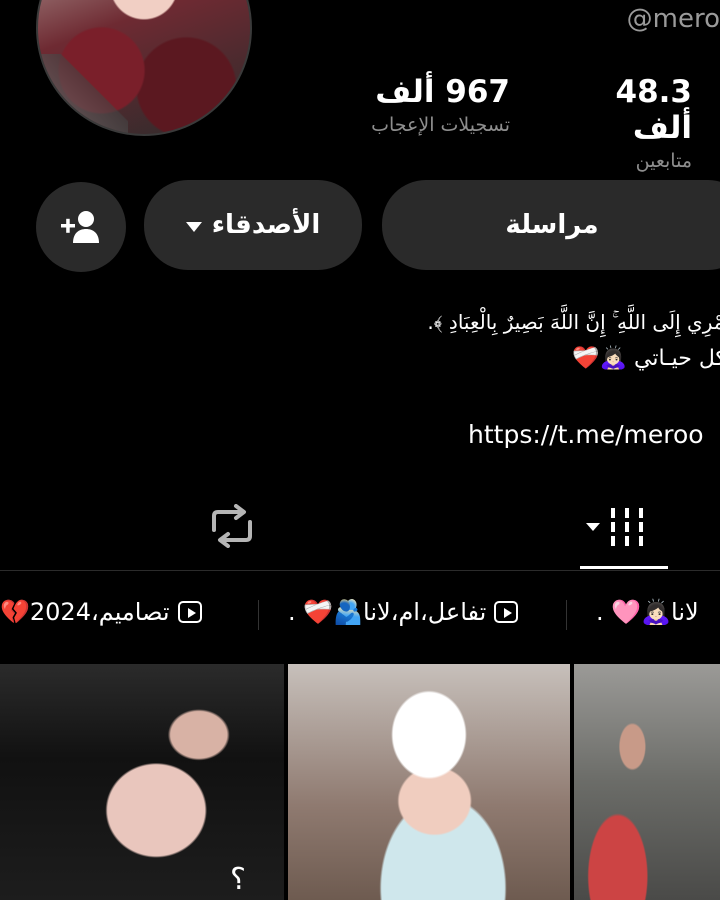 The width and height of the screenshot is (720, 900). I want to click on add-friend-button, so click(81, 227).